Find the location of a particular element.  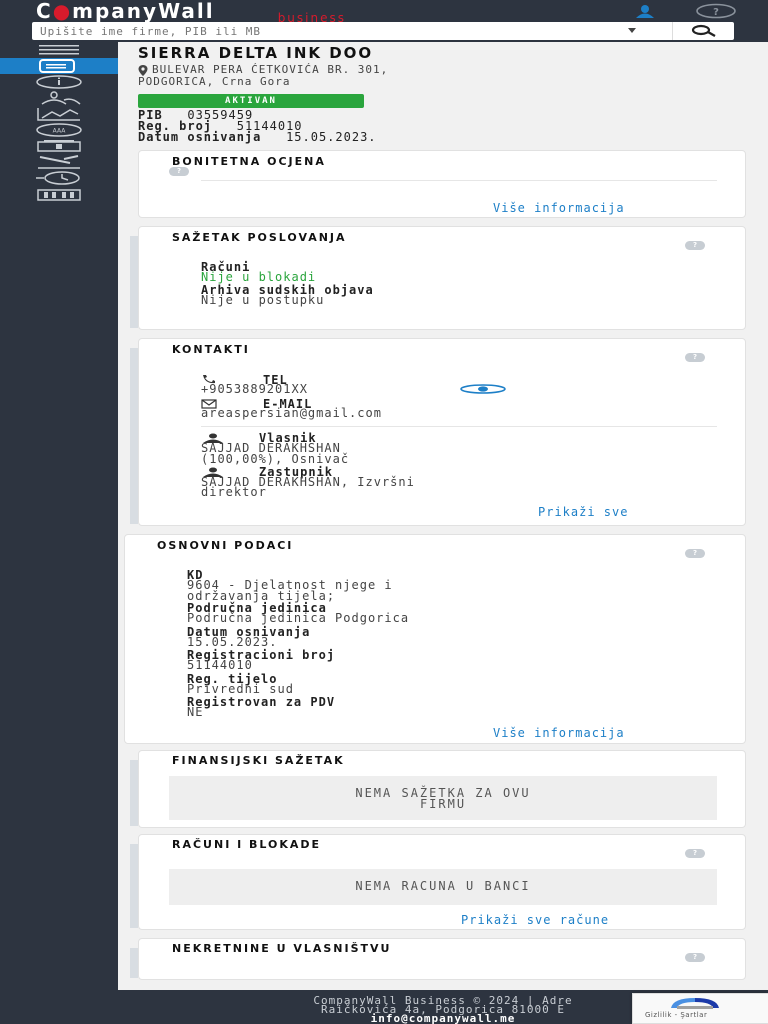

date-label: Datum osnivanja is located at coordinates (200, 137).